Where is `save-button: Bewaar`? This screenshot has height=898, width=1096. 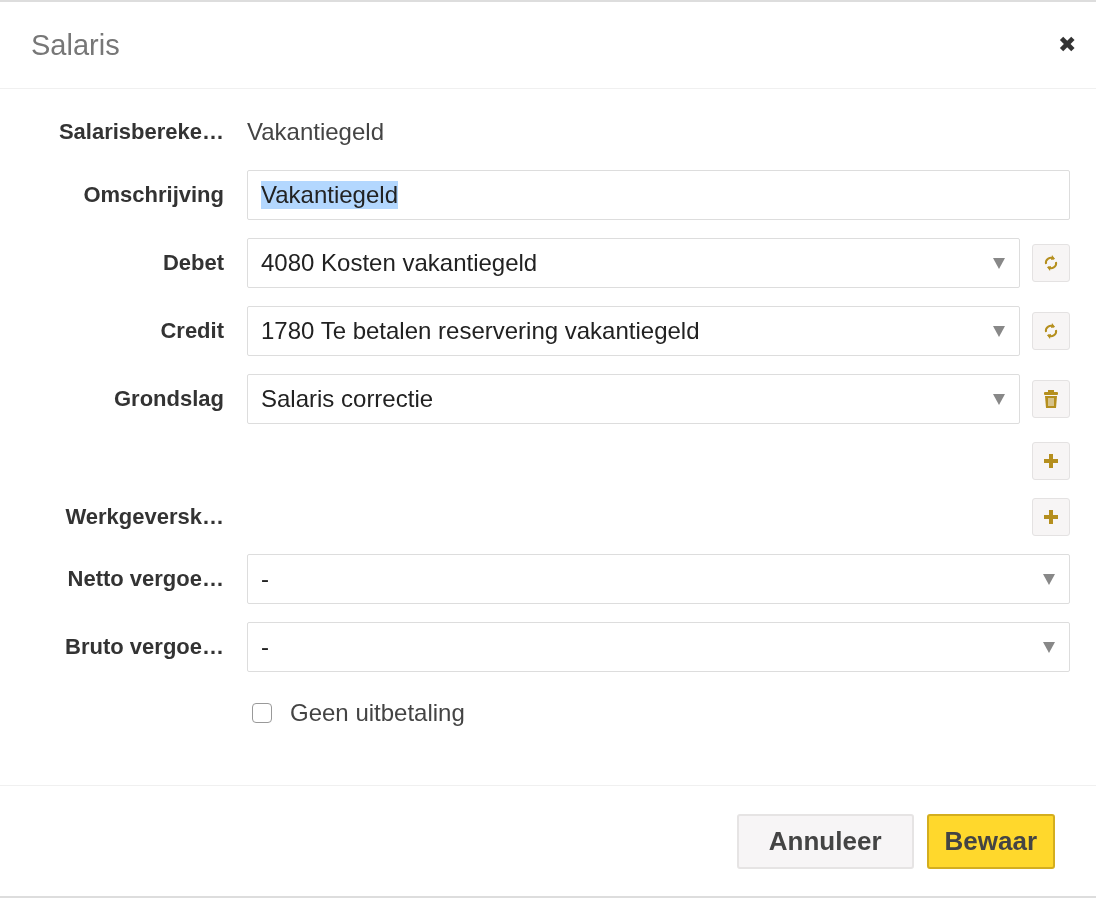
save-button: Bewaar is located at coordinates (990, 841).